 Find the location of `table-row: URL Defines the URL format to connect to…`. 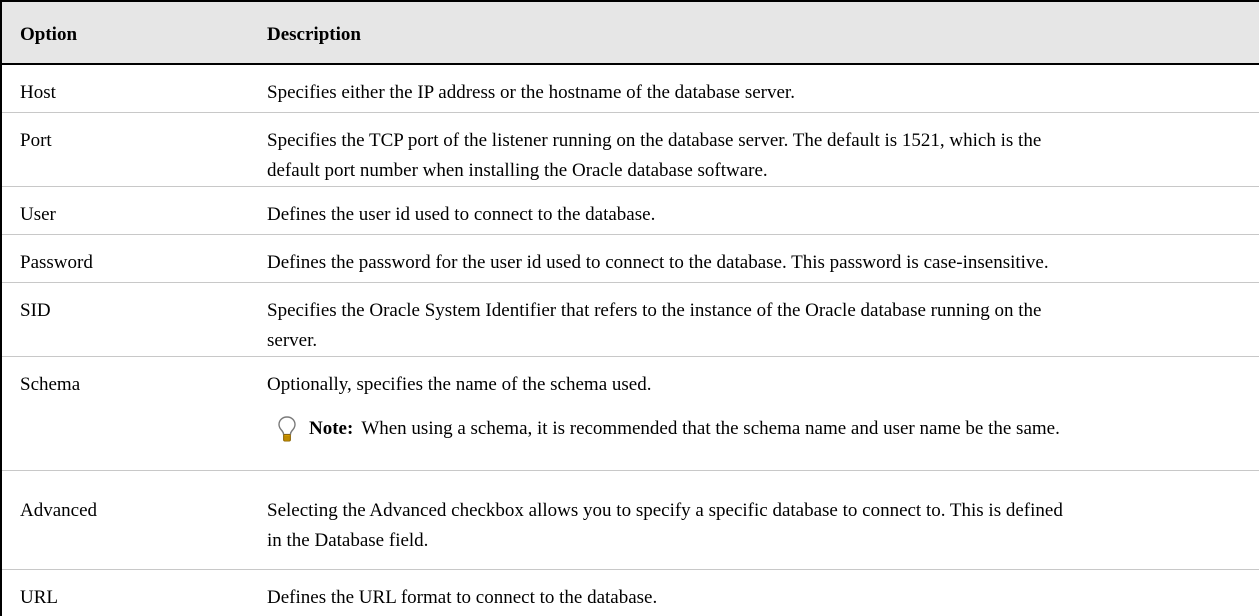

table-row: URL Defines the URL format to connect to… is located at coordinates (630, 593).